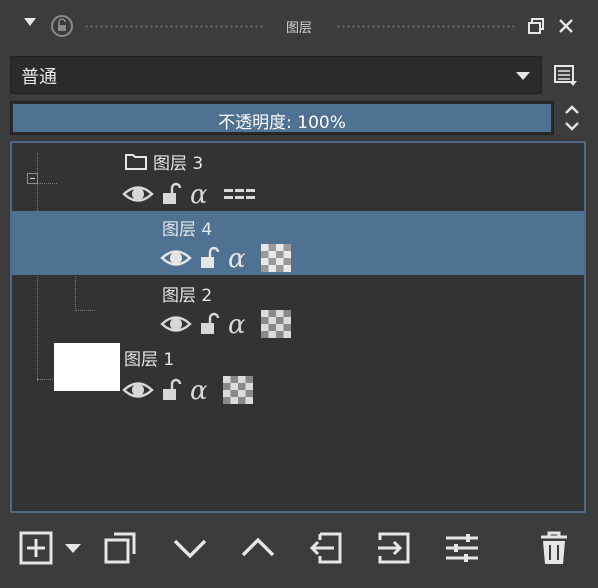 The image size is (598, 588). What do you see at coordinates (298, 308) in the screenshot?
I see `layer-row: 图层 2 α` at bounding box center [298, 308].